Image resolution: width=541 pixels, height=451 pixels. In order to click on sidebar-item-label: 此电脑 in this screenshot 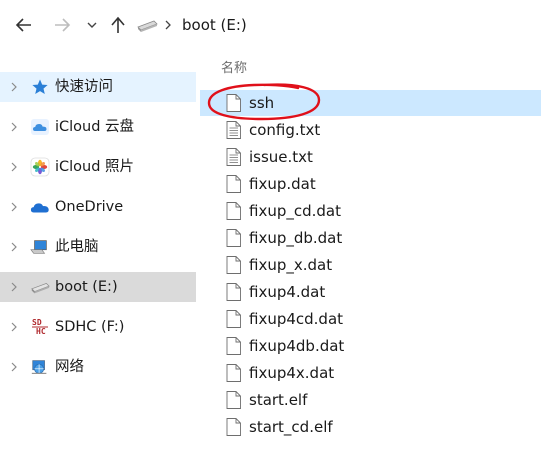, I will do `click(77, 247)`.